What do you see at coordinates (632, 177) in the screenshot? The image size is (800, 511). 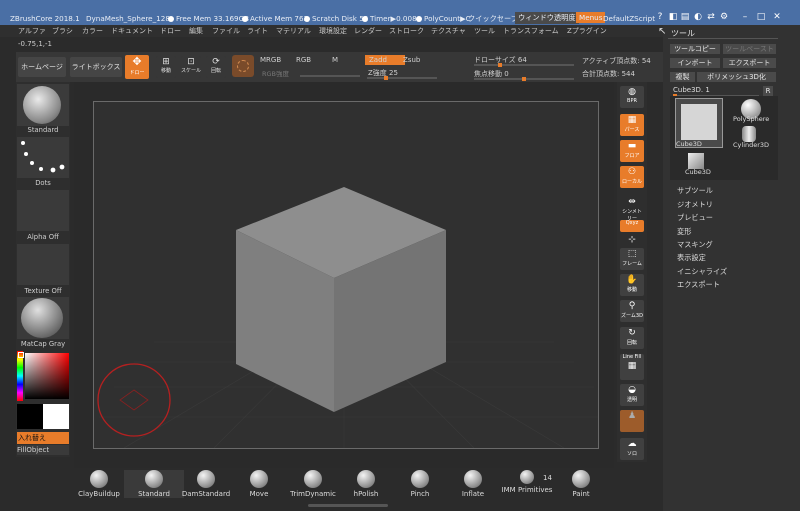 I see `local-button: ⚇ ローカル` at bounding box center [632, 177].